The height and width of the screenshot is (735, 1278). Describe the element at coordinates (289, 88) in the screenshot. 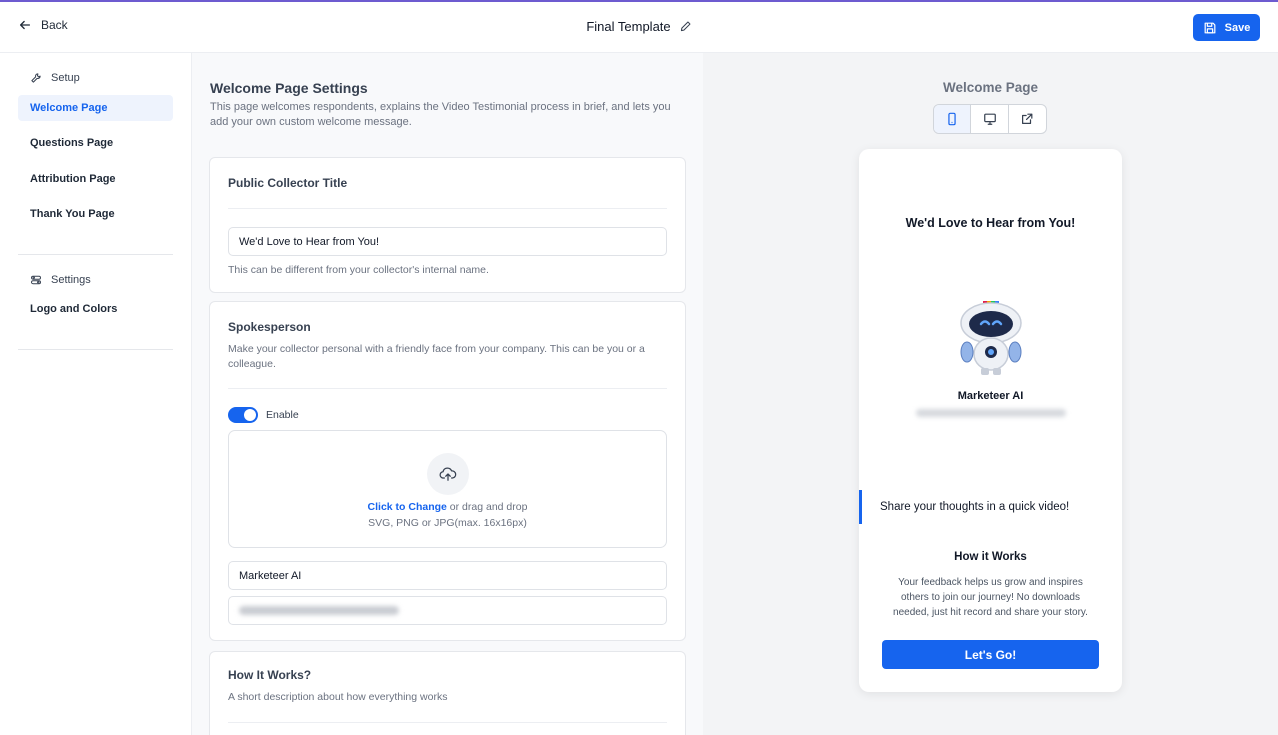

I see `page-title: Welcome Page Settings` at that location.